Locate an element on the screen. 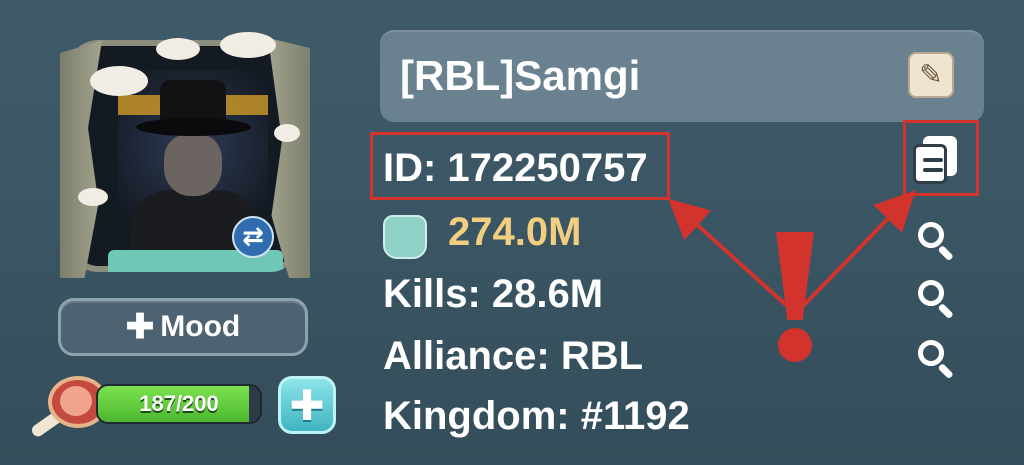  annotation-arrows is located at coordinates (792, 248).